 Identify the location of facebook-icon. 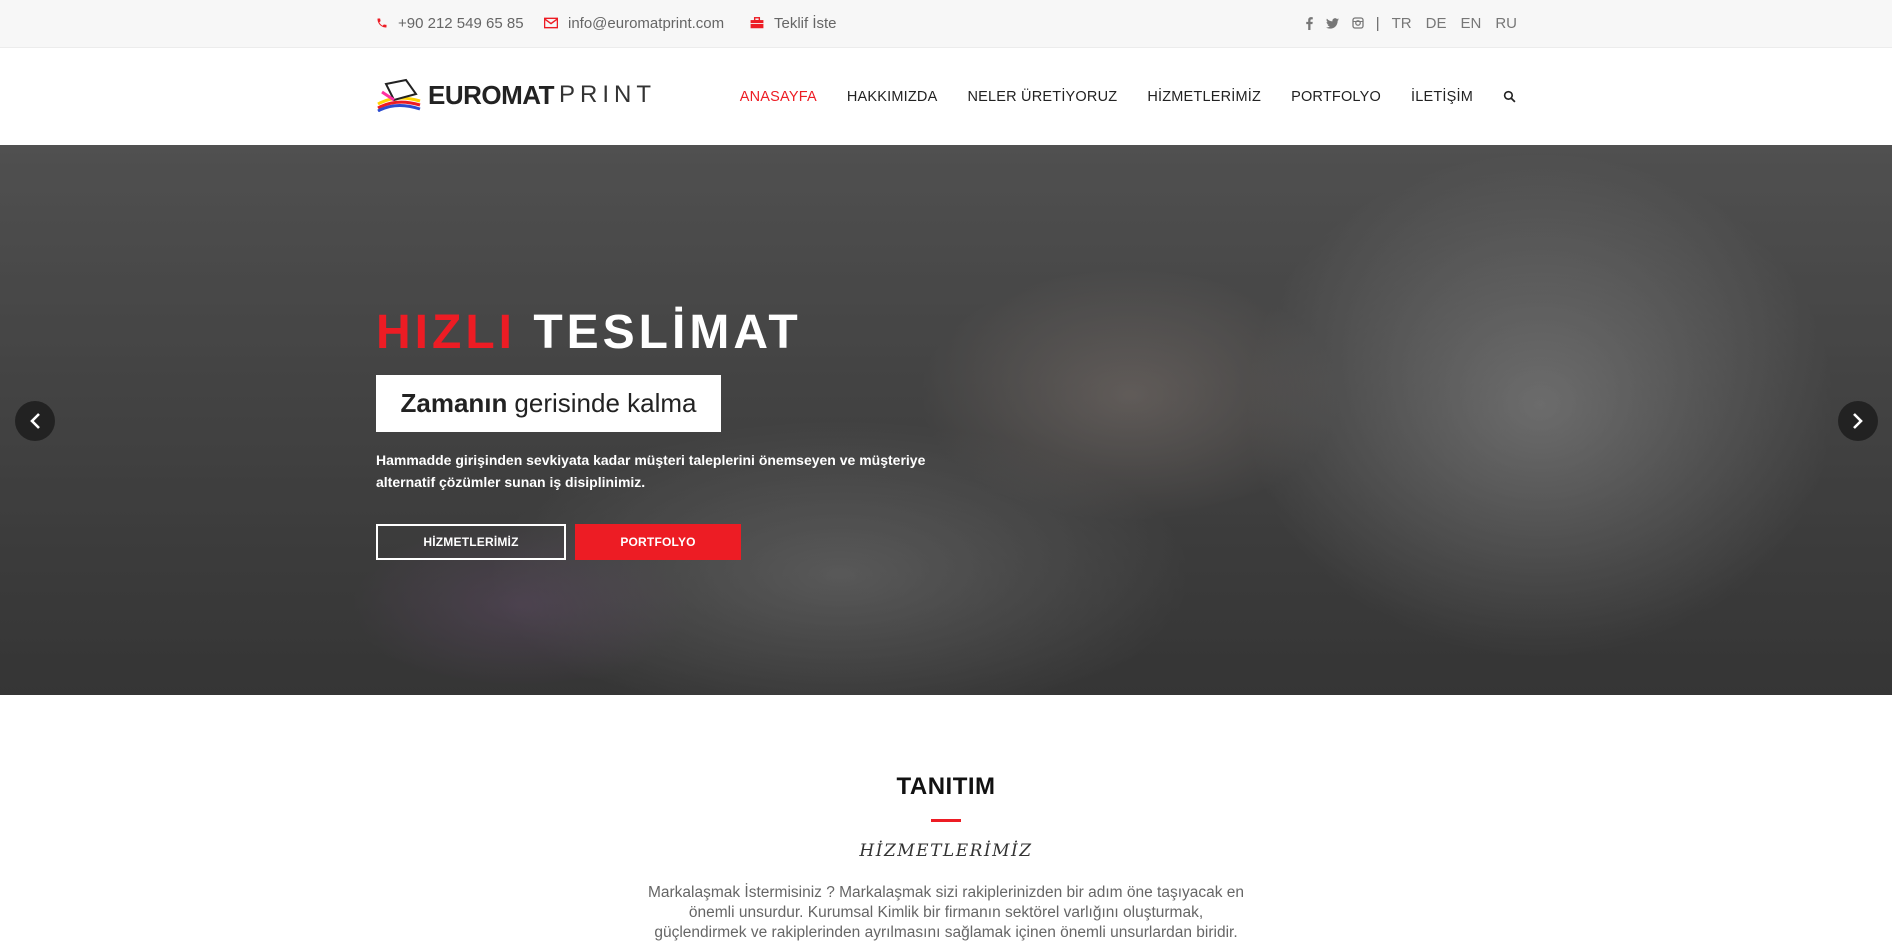
(1309, 23).